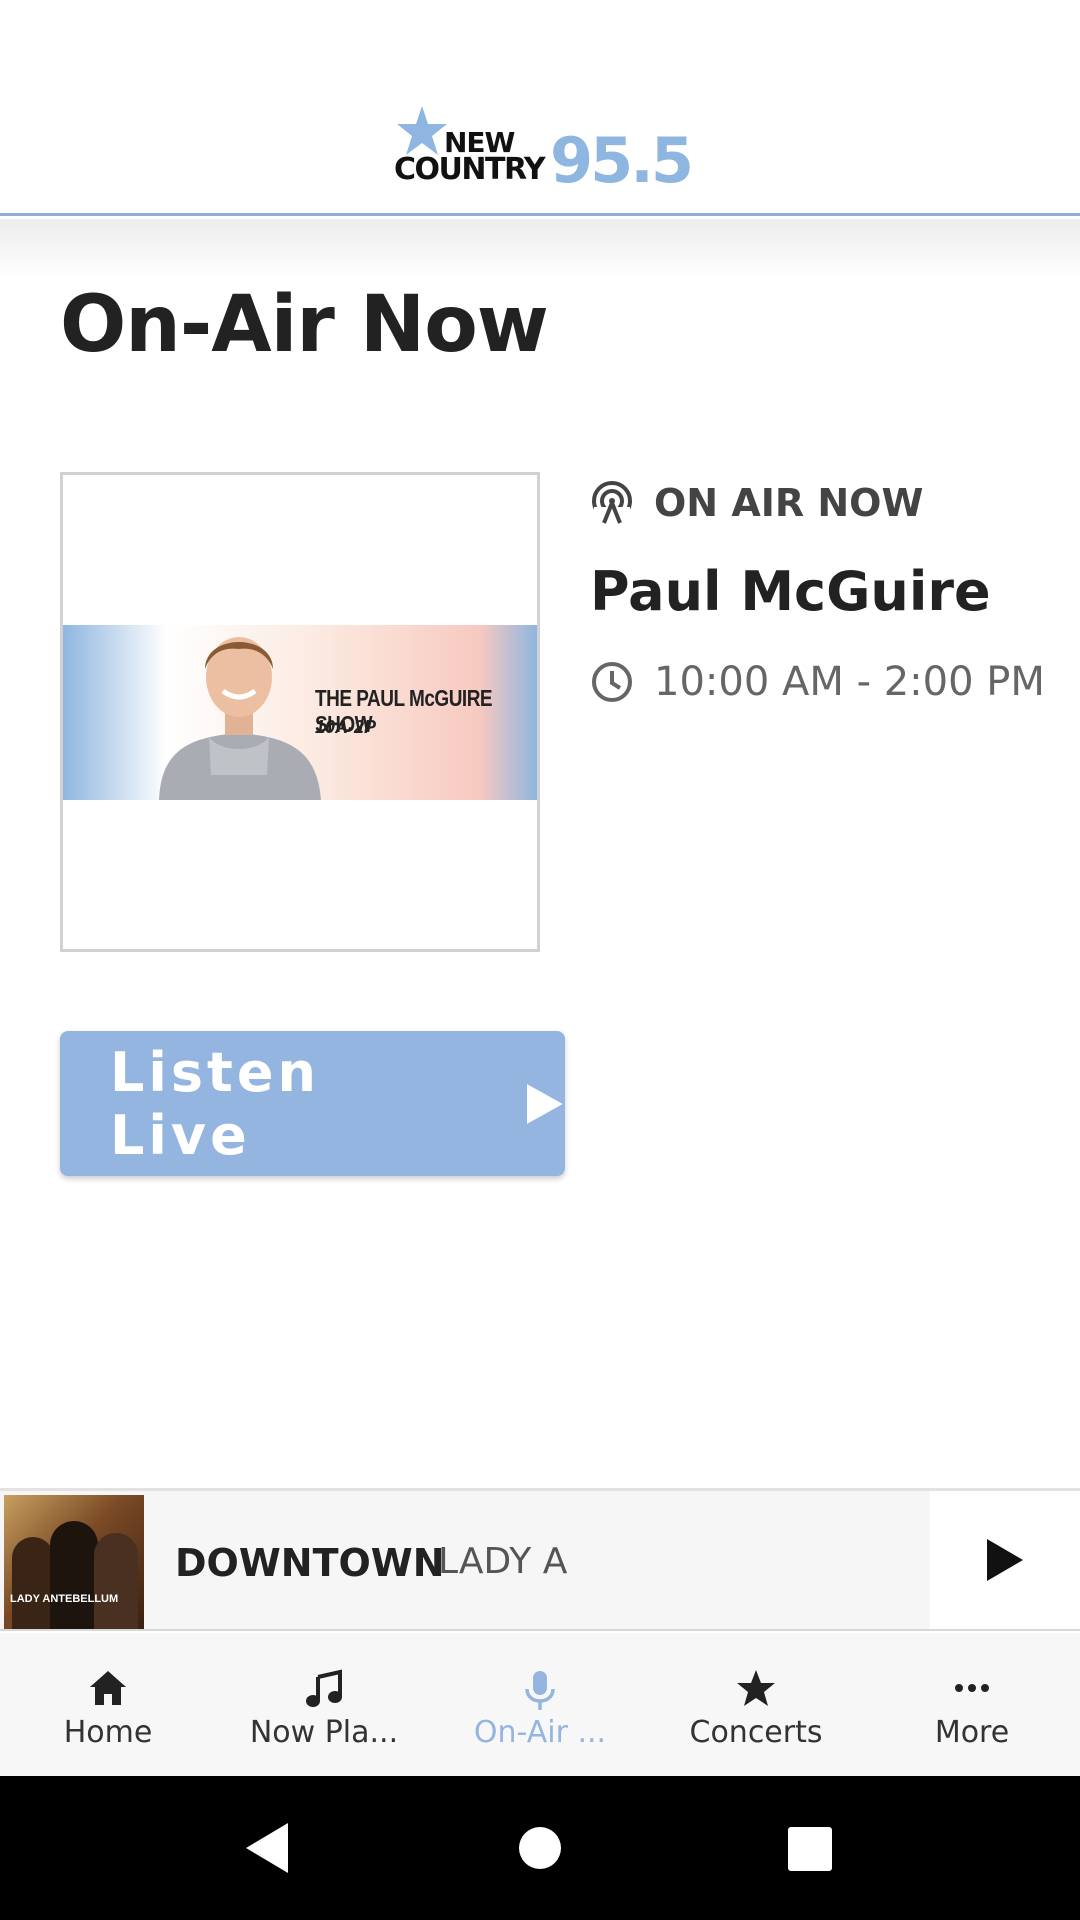  I want to click on nav-item-home: Home, so click(108, 1704).